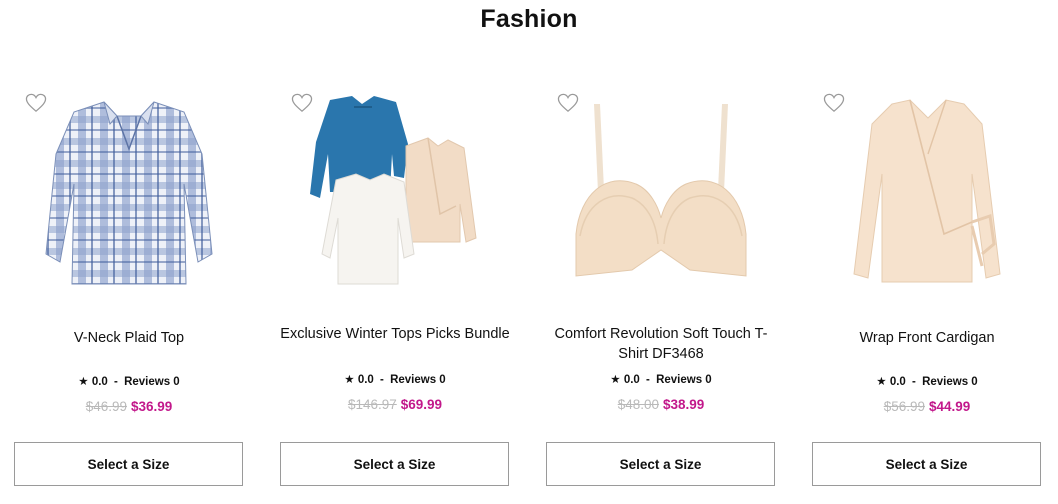  Describe the element at coordinates (106, 406) in the screenshot. I see `original-price: $46.99` at that location.